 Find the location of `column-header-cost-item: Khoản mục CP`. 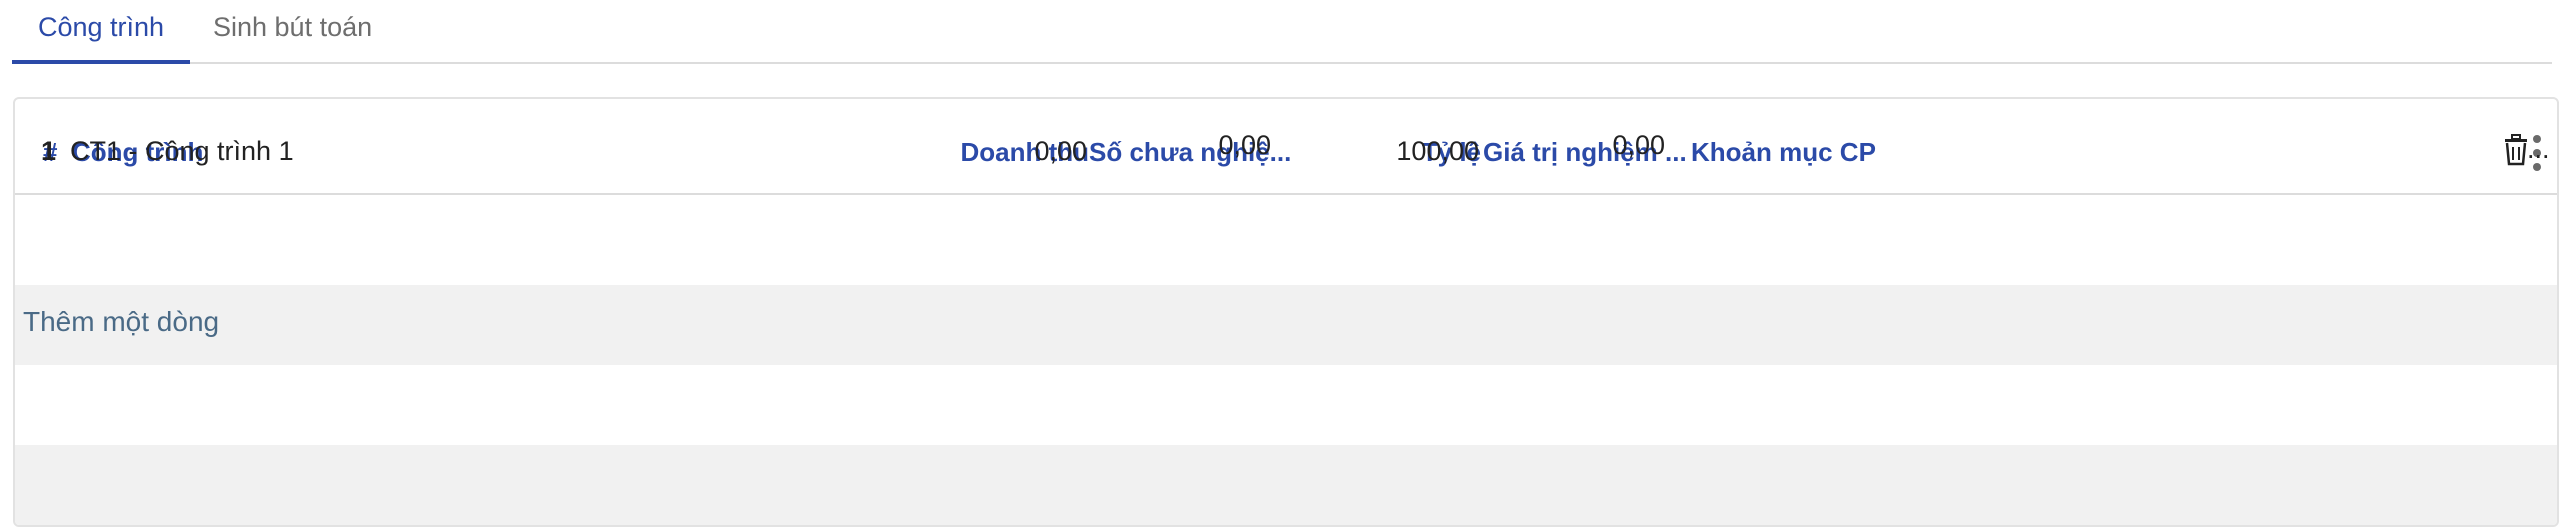

column-header-cost-item: Khoản mục CP is located at coordinates (1783, 152).